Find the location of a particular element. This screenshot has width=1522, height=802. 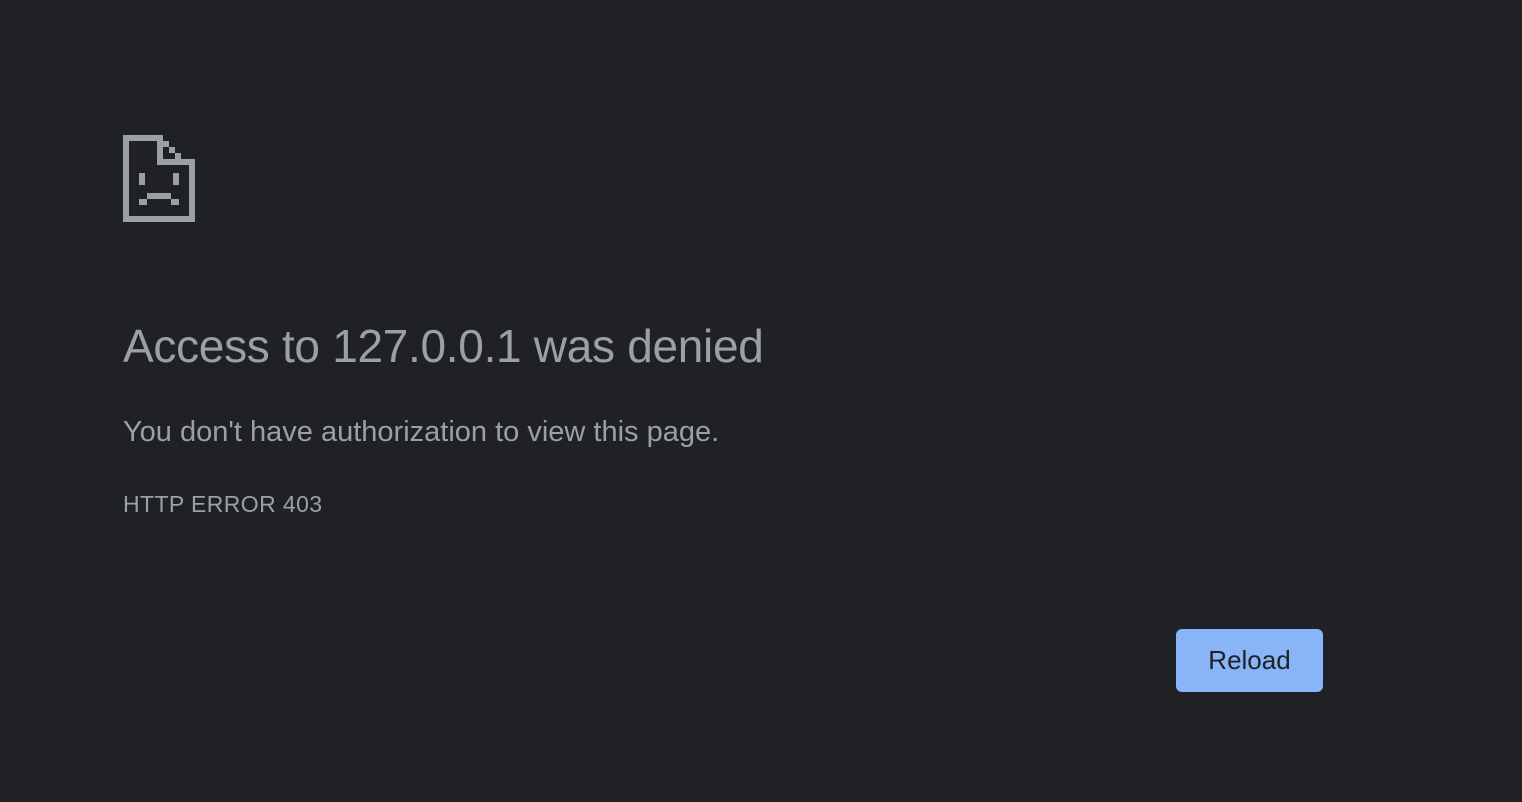

reload-button: Reload is located at coordinates (1249, 660).